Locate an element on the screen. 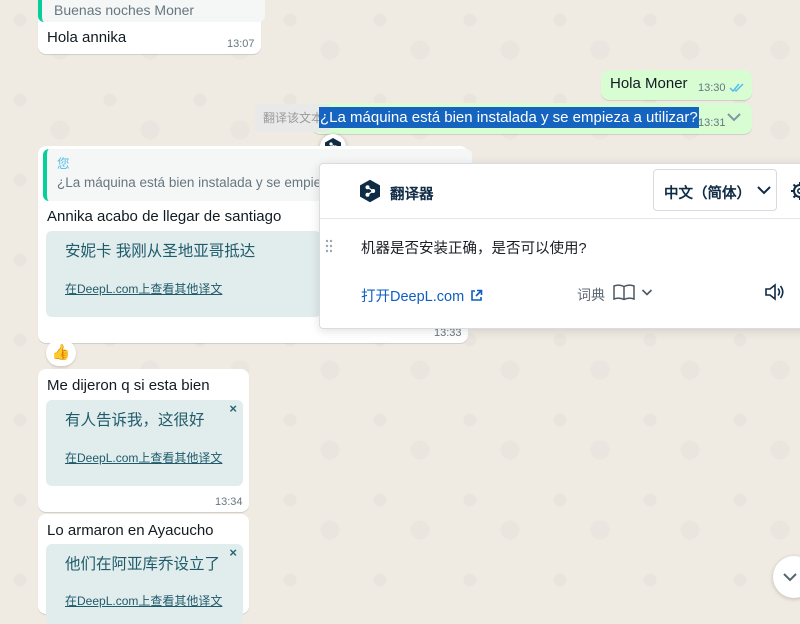 The height and width of the screenshot is (624, 800). translation-box: 安妮卡 我刚从圣地亚哥抵达 在DeepL.com上查看其他译文 is located at coordinates (183, 274).